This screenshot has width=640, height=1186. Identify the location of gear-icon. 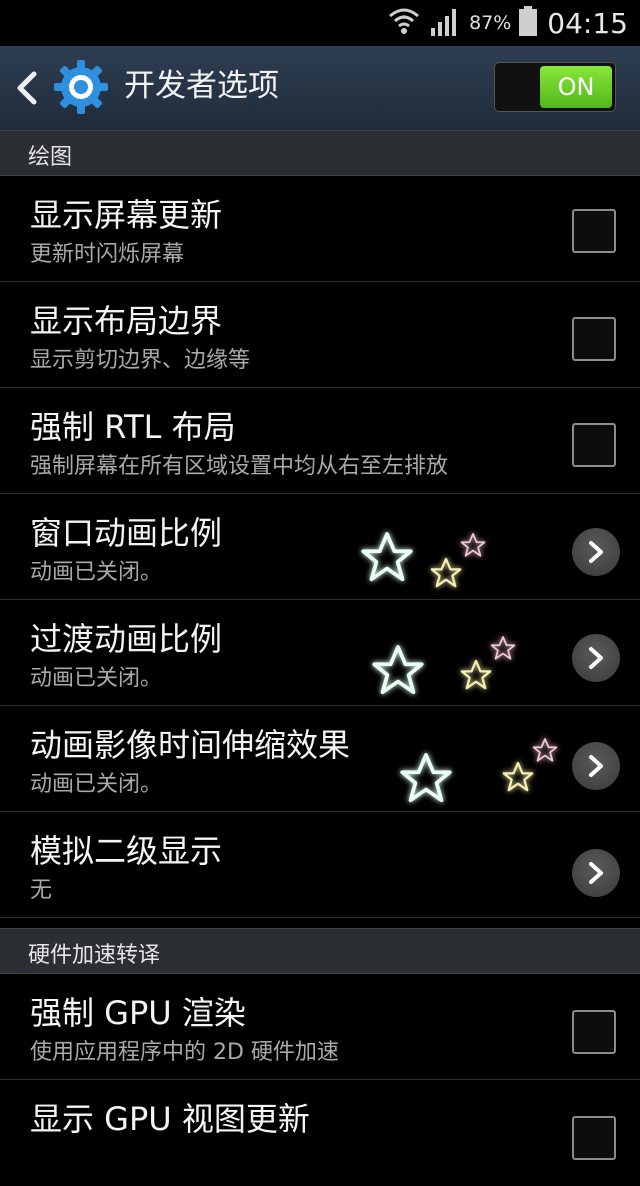
(81, 87).